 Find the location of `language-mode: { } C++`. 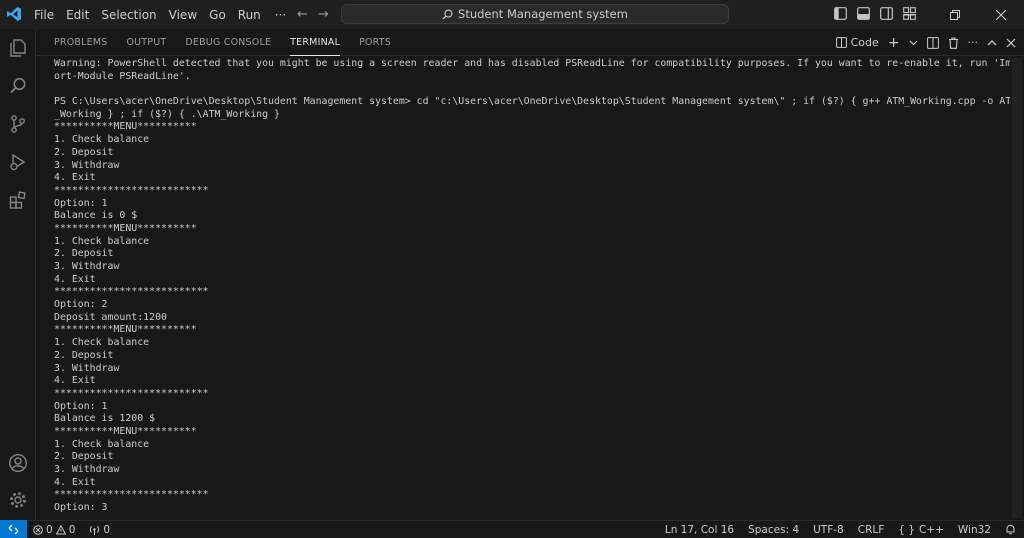

language-mode: { } C++ is located at coordinates (921, 530).